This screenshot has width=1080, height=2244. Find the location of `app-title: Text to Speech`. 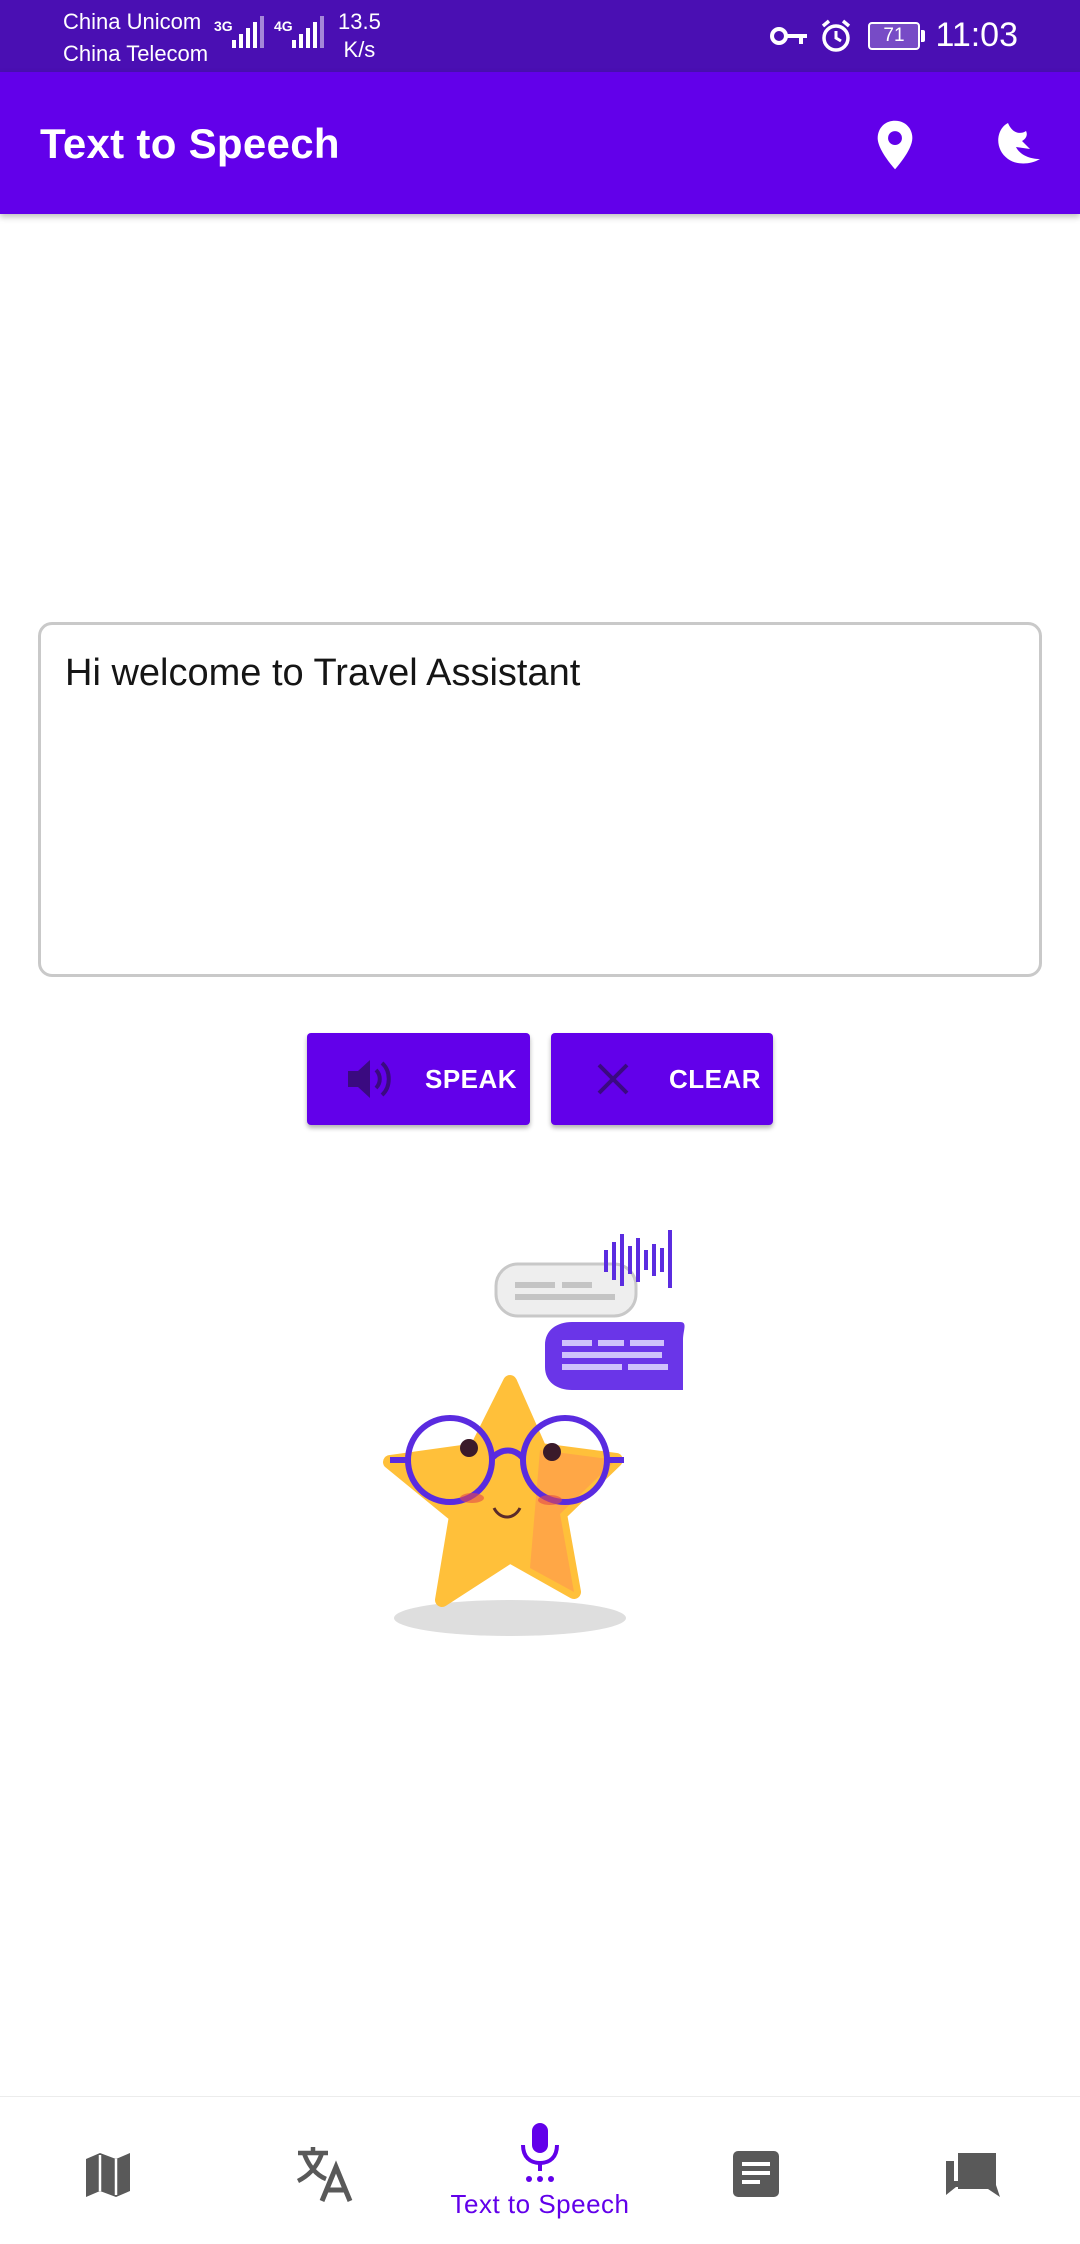

app-title: Text to Speech is located at coordinates (190, 143).